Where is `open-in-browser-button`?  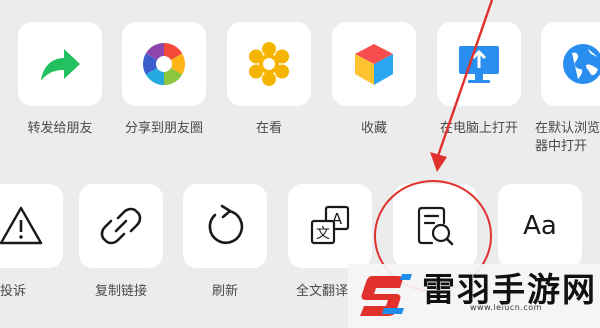 open-in-browser-button is located at coordinates (570, 64).